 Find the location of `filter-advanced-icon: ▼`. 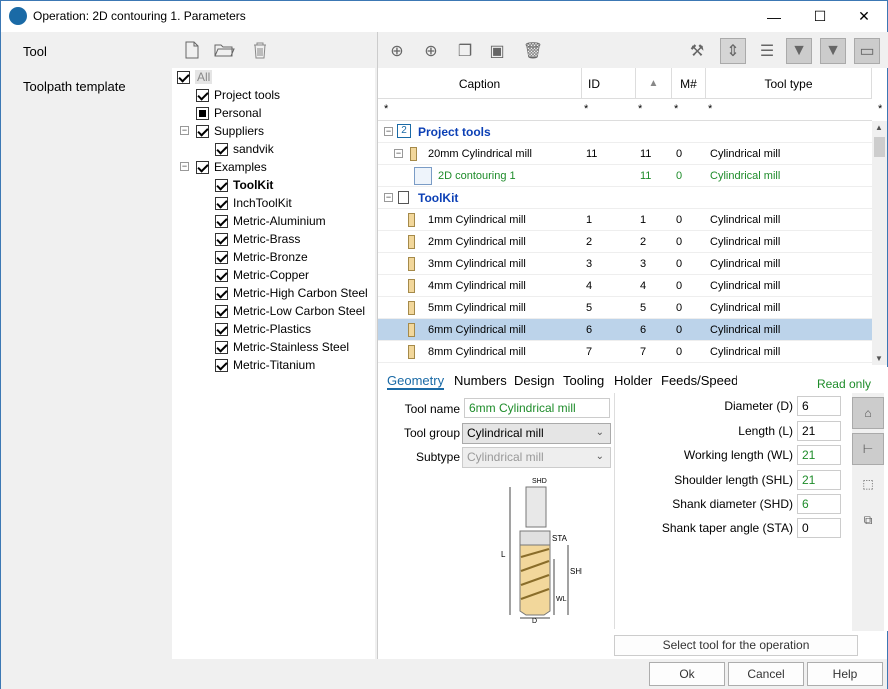

filter-advanced-icon: ▼ is located at coordinates (833, 51).